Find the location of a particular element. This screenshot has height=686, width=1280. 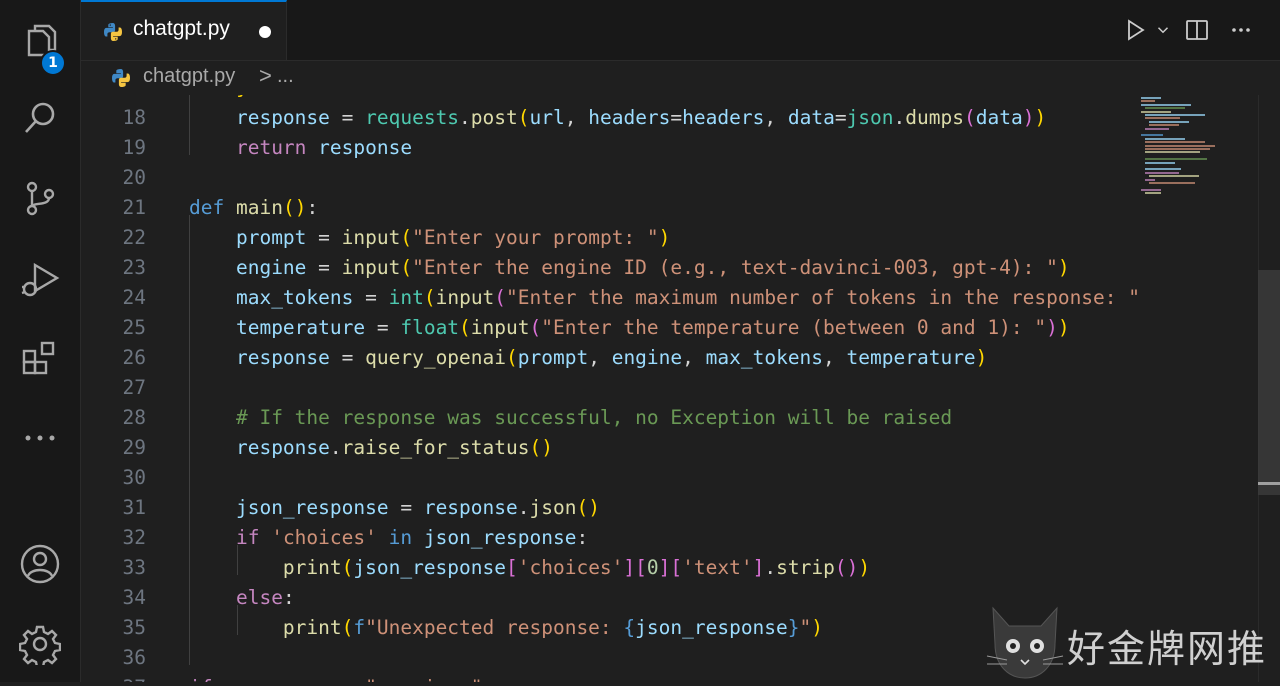

line-number: 19 is located at coordinates (134, 147).